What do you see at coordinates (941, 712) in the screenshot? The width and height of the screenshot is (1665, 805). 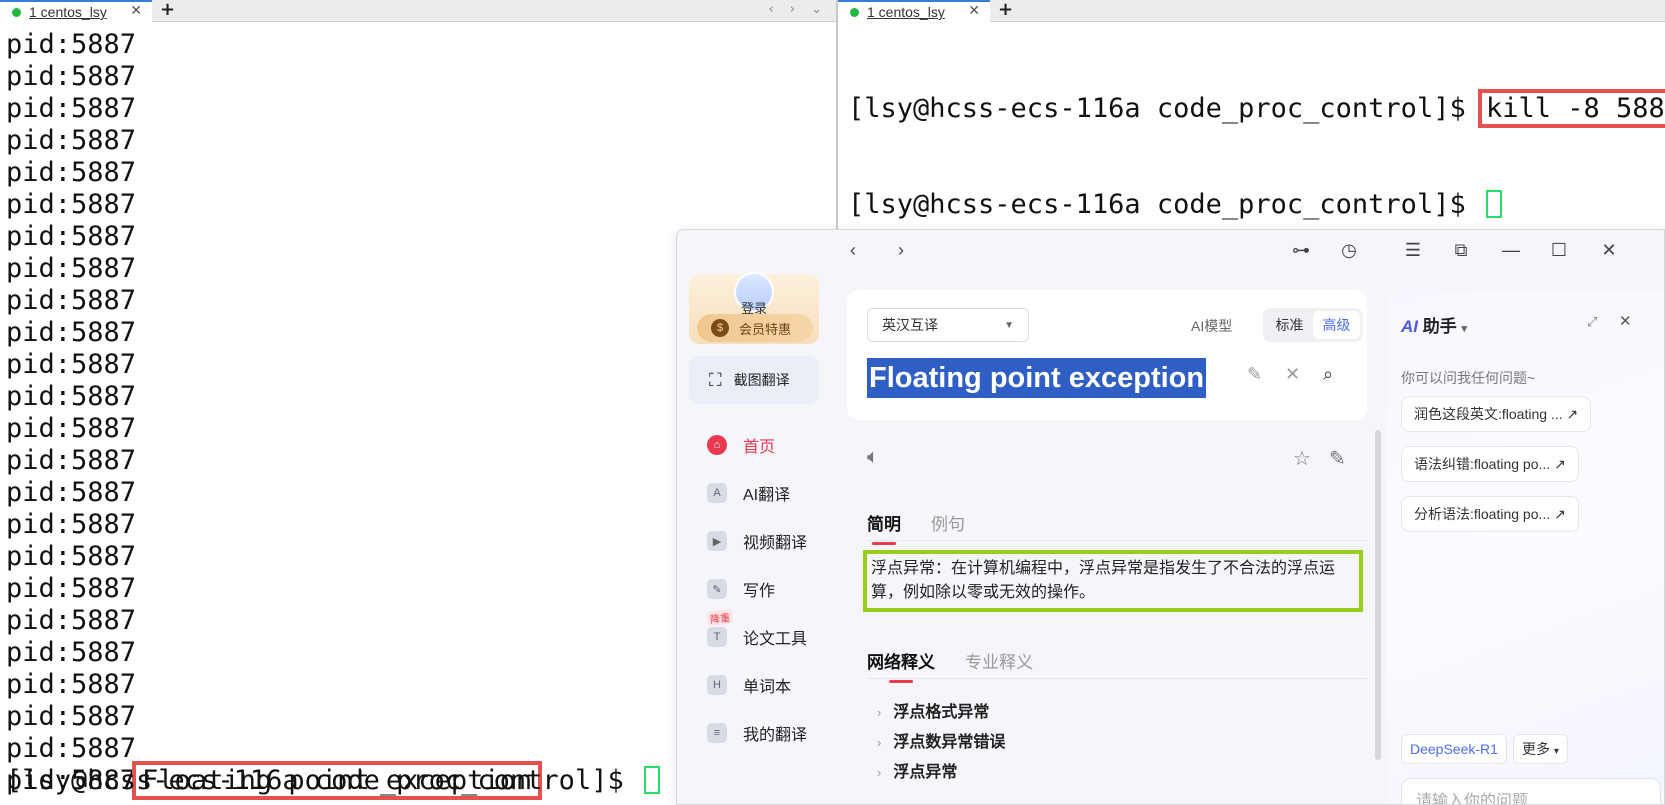 I see `web-def-text: 浮点格式异常` at bounding box center [941, 712].